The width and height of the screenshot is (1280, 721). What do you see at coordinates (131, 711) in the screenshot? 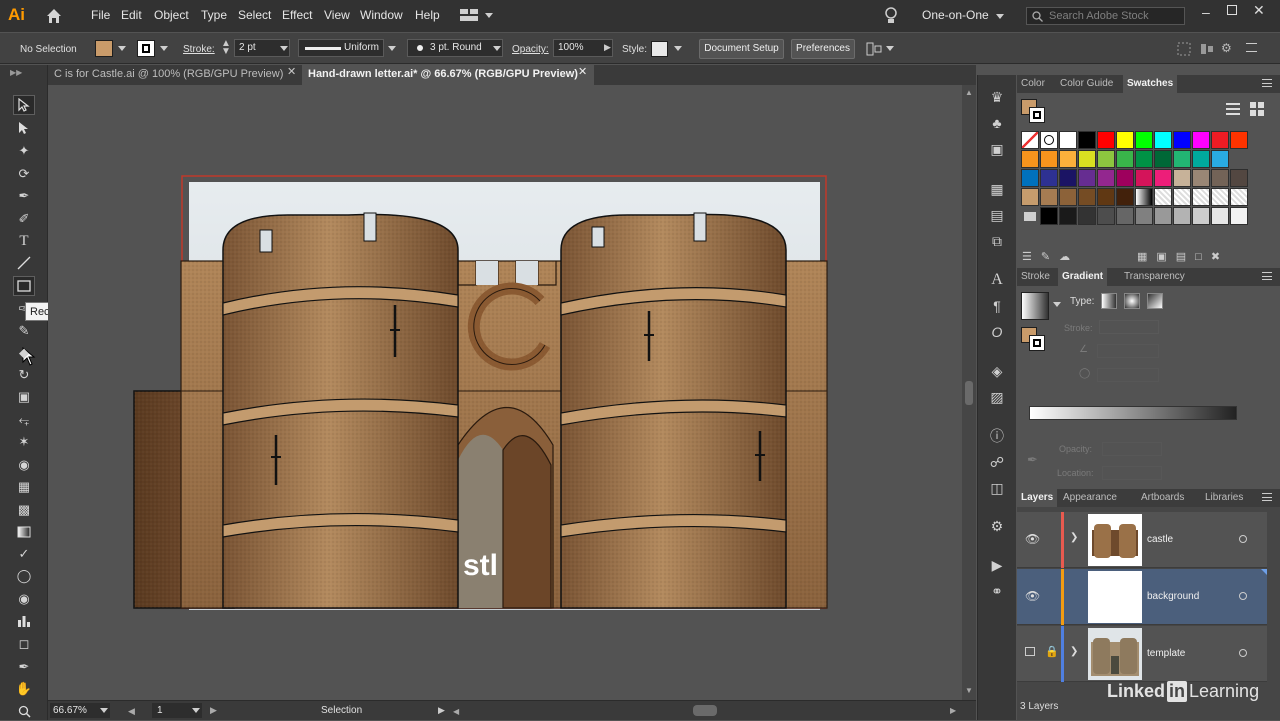
I see `first-artboard-icon: ◀` at bounding box center [131, 711].